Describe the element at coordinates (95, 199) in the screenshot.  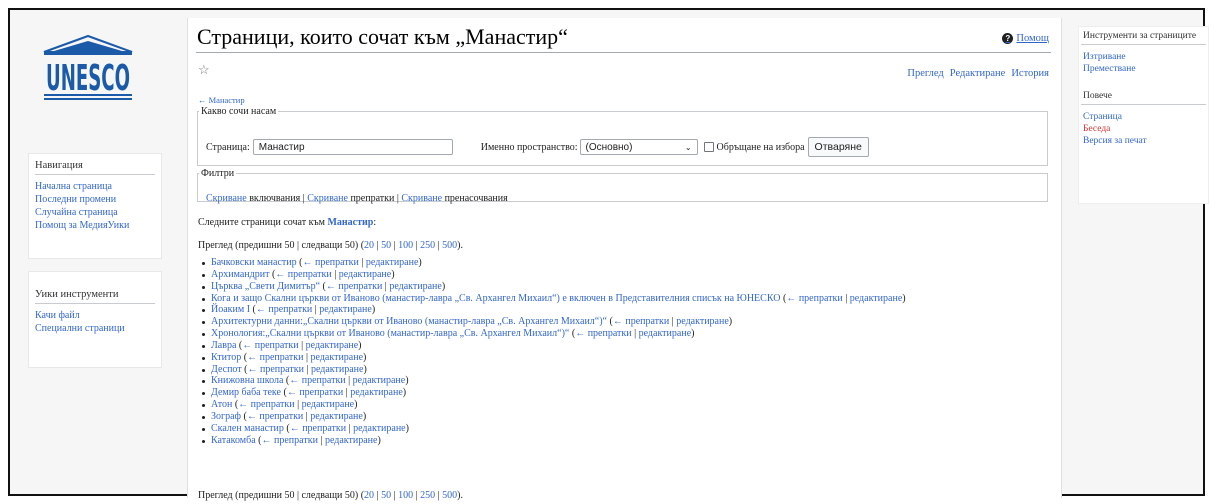
I see `nav-item-recent-changes: Последни промени` at that location.